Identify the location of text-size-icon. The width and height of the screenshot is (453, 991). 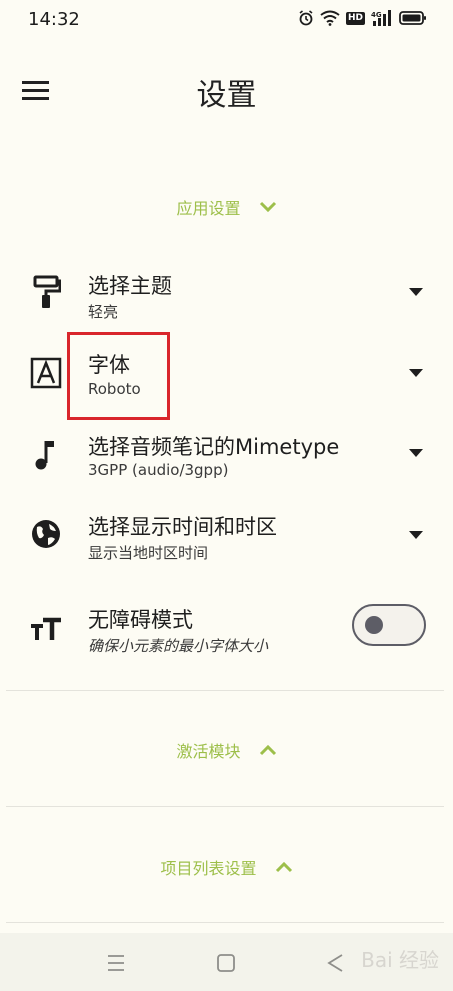
(46, 629).